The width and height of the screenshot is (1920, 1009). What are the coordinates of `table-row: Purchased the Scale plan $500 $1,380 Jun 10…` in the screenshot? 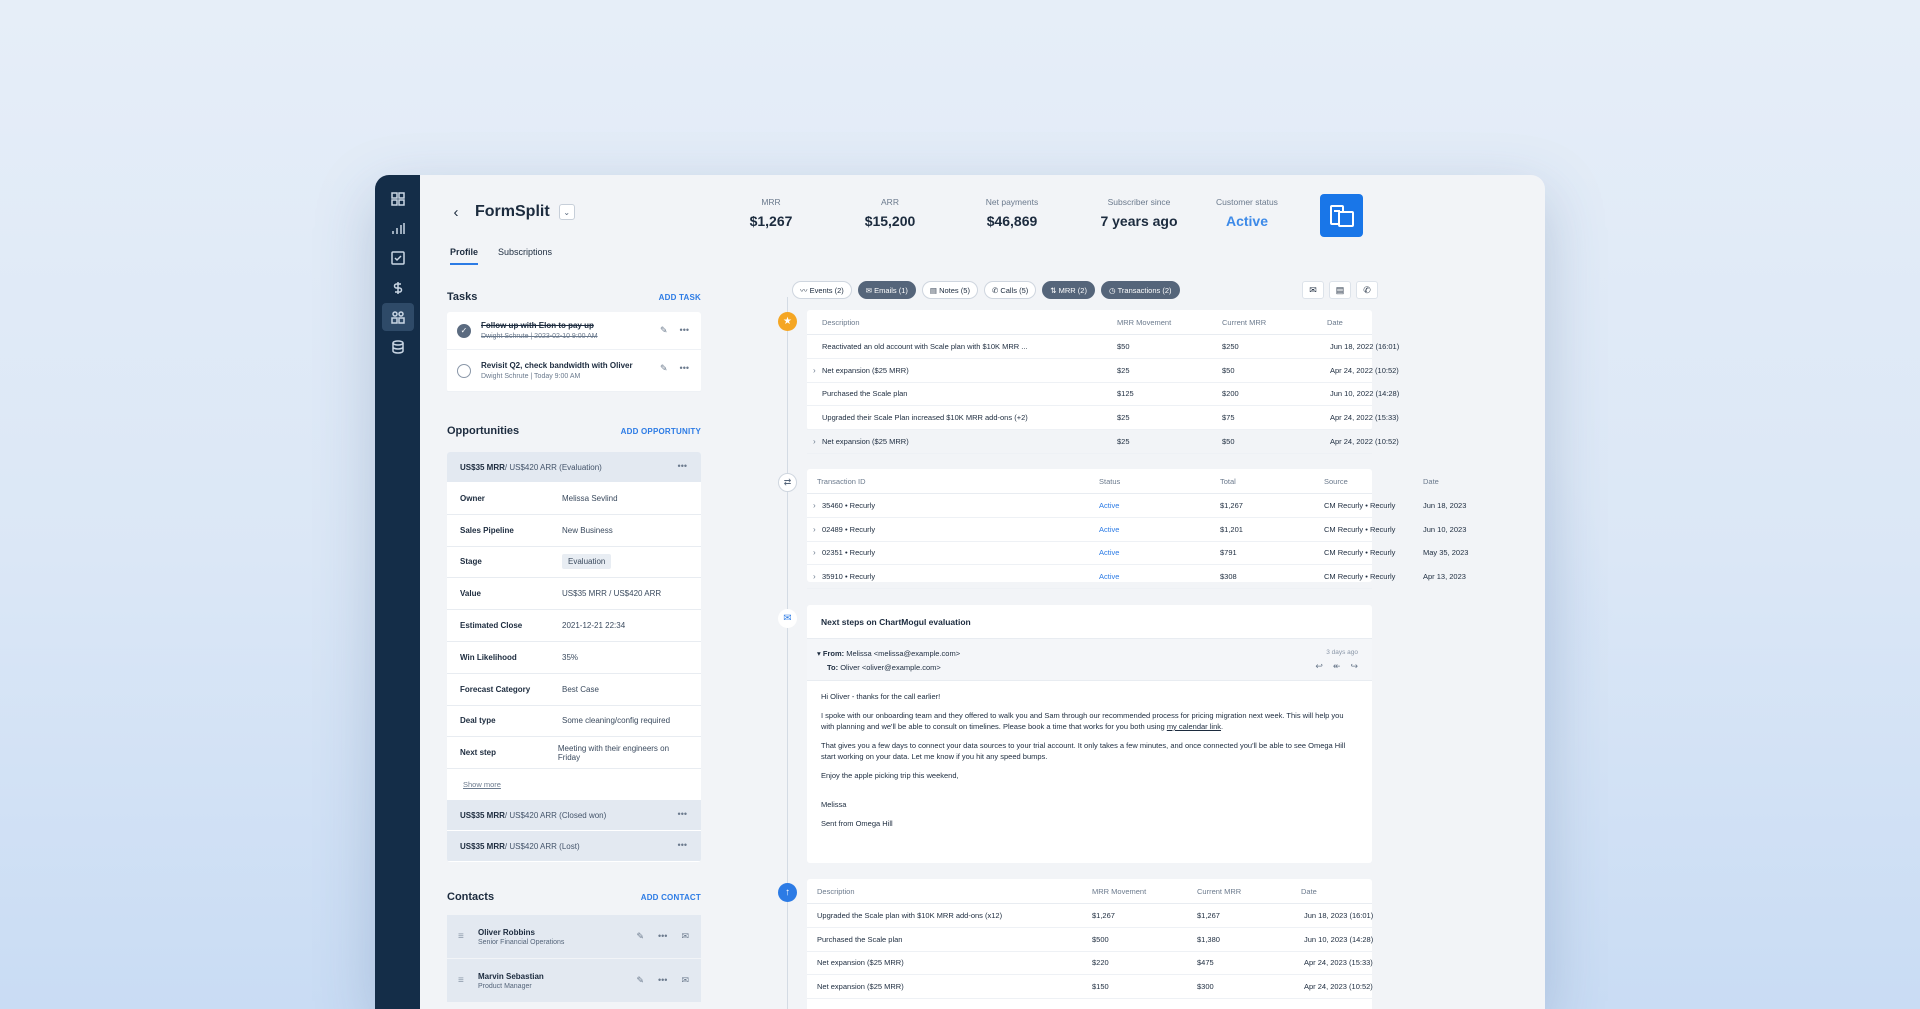 It's located at (1090, 940).